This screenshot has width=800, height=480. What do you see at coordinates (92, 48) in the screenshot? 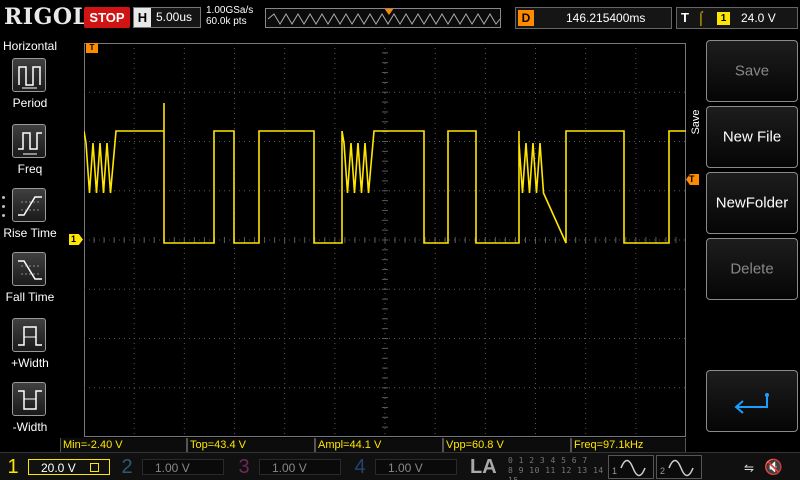
I see `trigger-time-marker: T` at bounding box center [92, 48].